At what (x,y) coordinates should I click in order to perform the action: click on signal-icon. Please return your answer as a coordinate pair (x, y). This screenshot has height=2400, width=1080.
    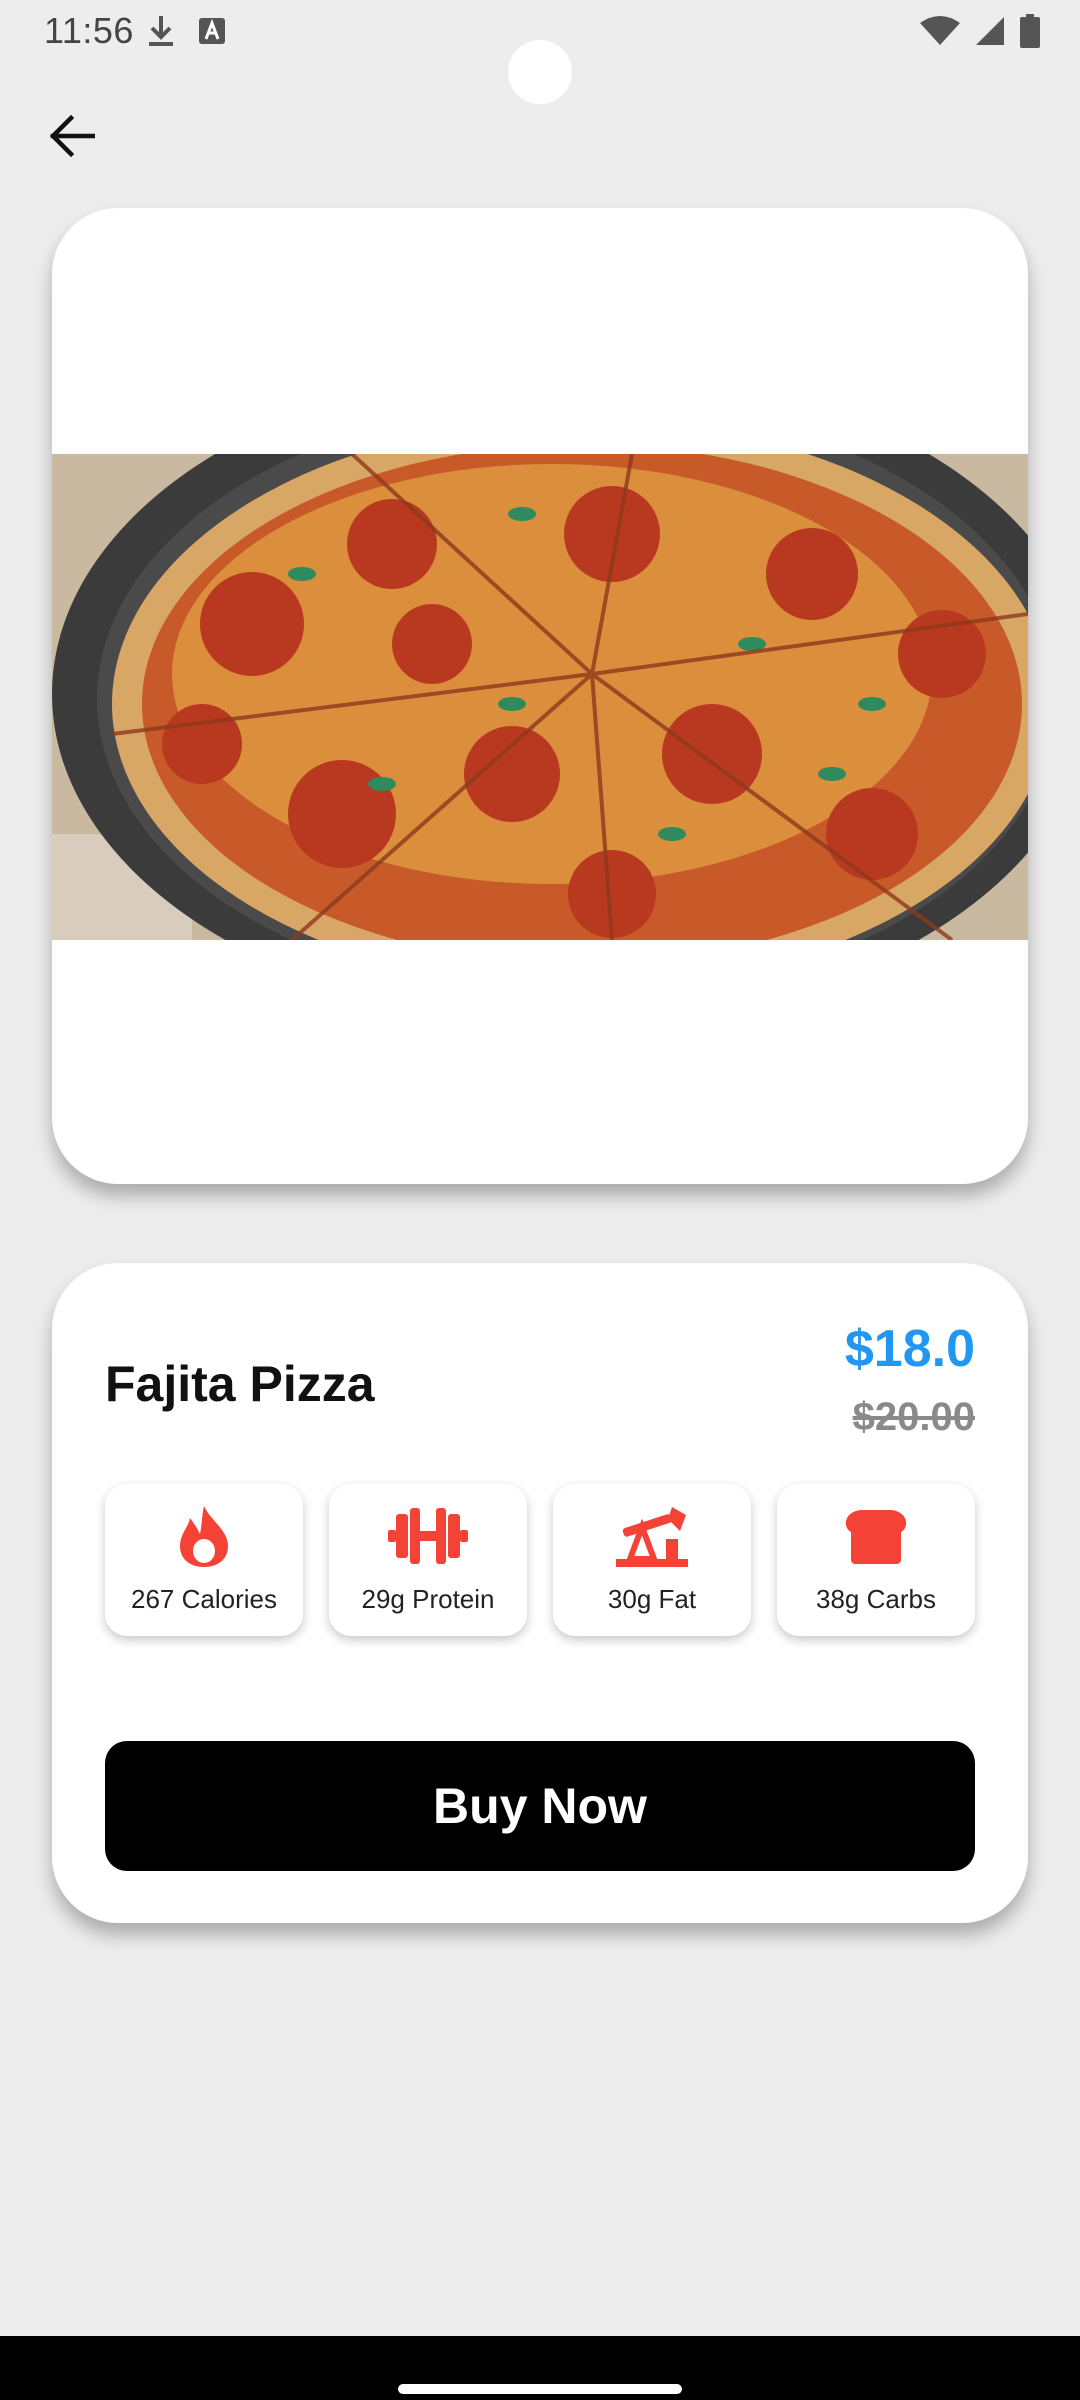
    Looking at the image, I should click on (990, 31).